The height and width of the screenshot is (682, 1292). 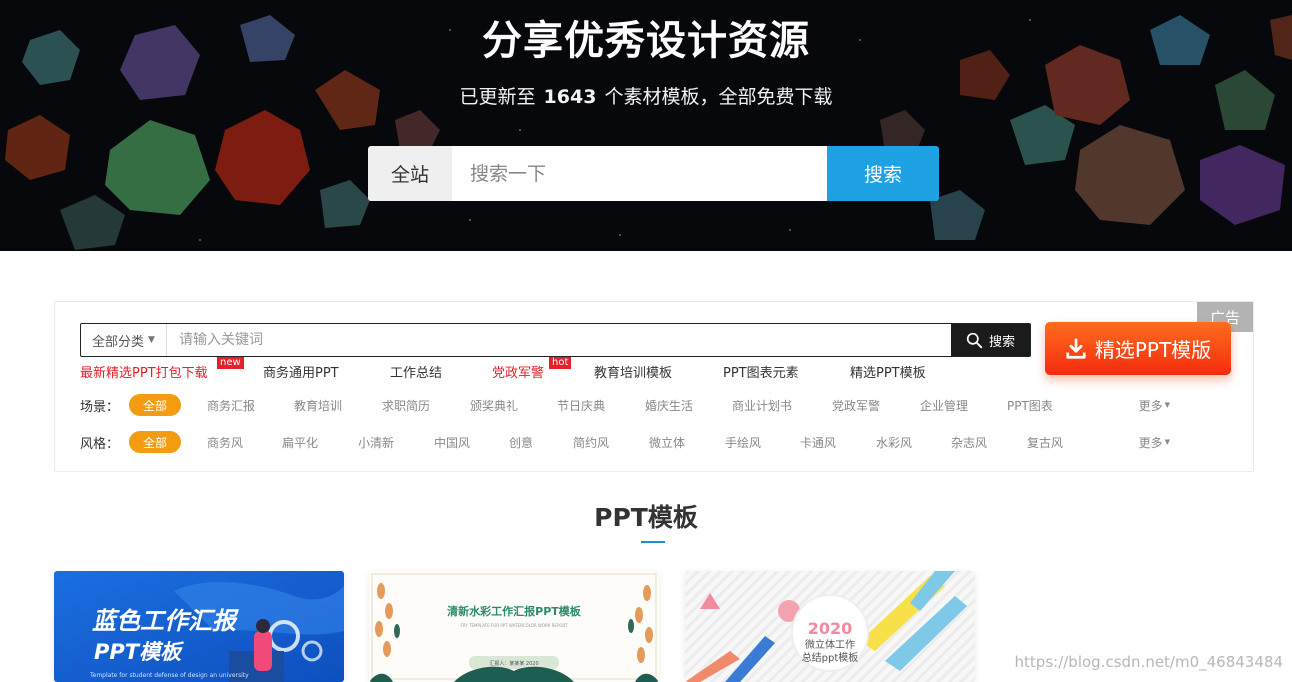 What do you see at coordinates (646, 517) in the screenshot?
I see `section-title: PPT模板` at bounding box center [646, 517].